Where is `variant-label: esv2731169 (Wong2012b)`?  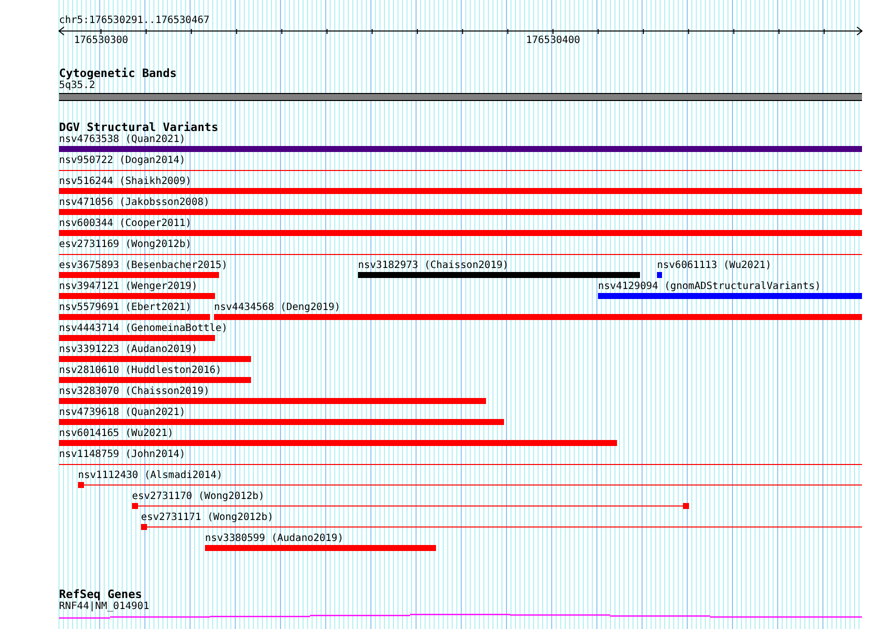 variant-label: esv2731169 (Wong2012b) is located at coordinates (125, 245).